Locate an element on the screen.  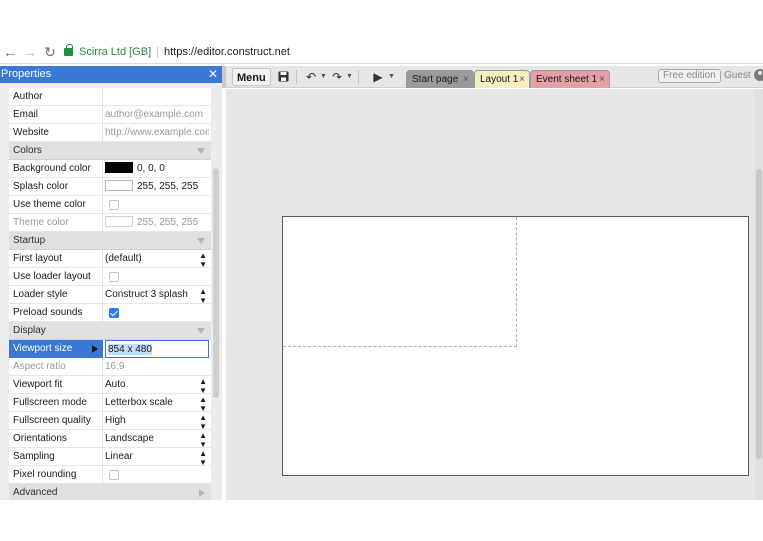
expand-arrow-icon is located at coordinates (95, 349).